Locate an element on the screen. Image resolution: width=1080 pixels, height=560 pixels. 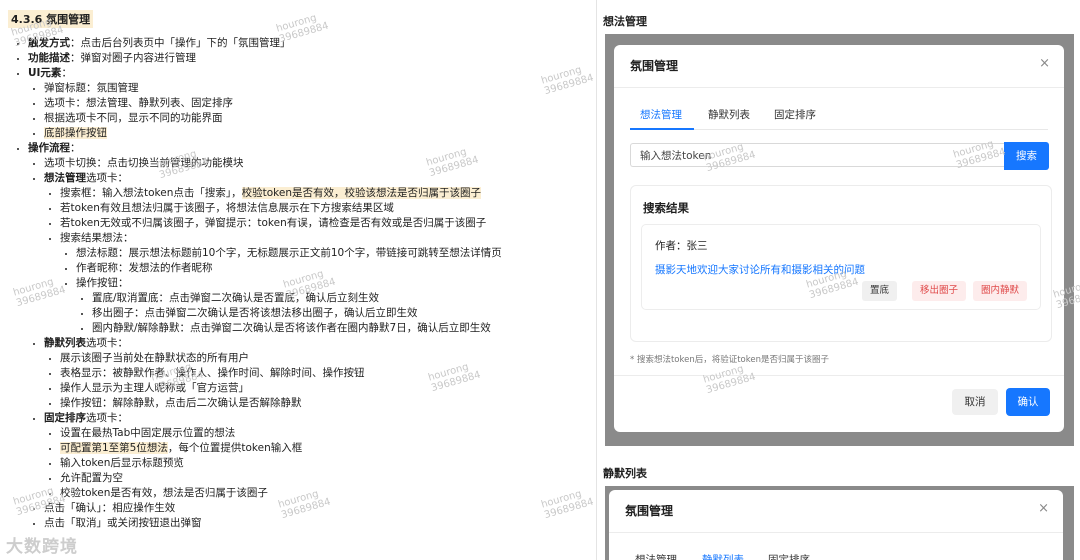
token-note: * 搜索想法token后，将验证token是否归属于该圈子 is located at coordinates (729, 360).